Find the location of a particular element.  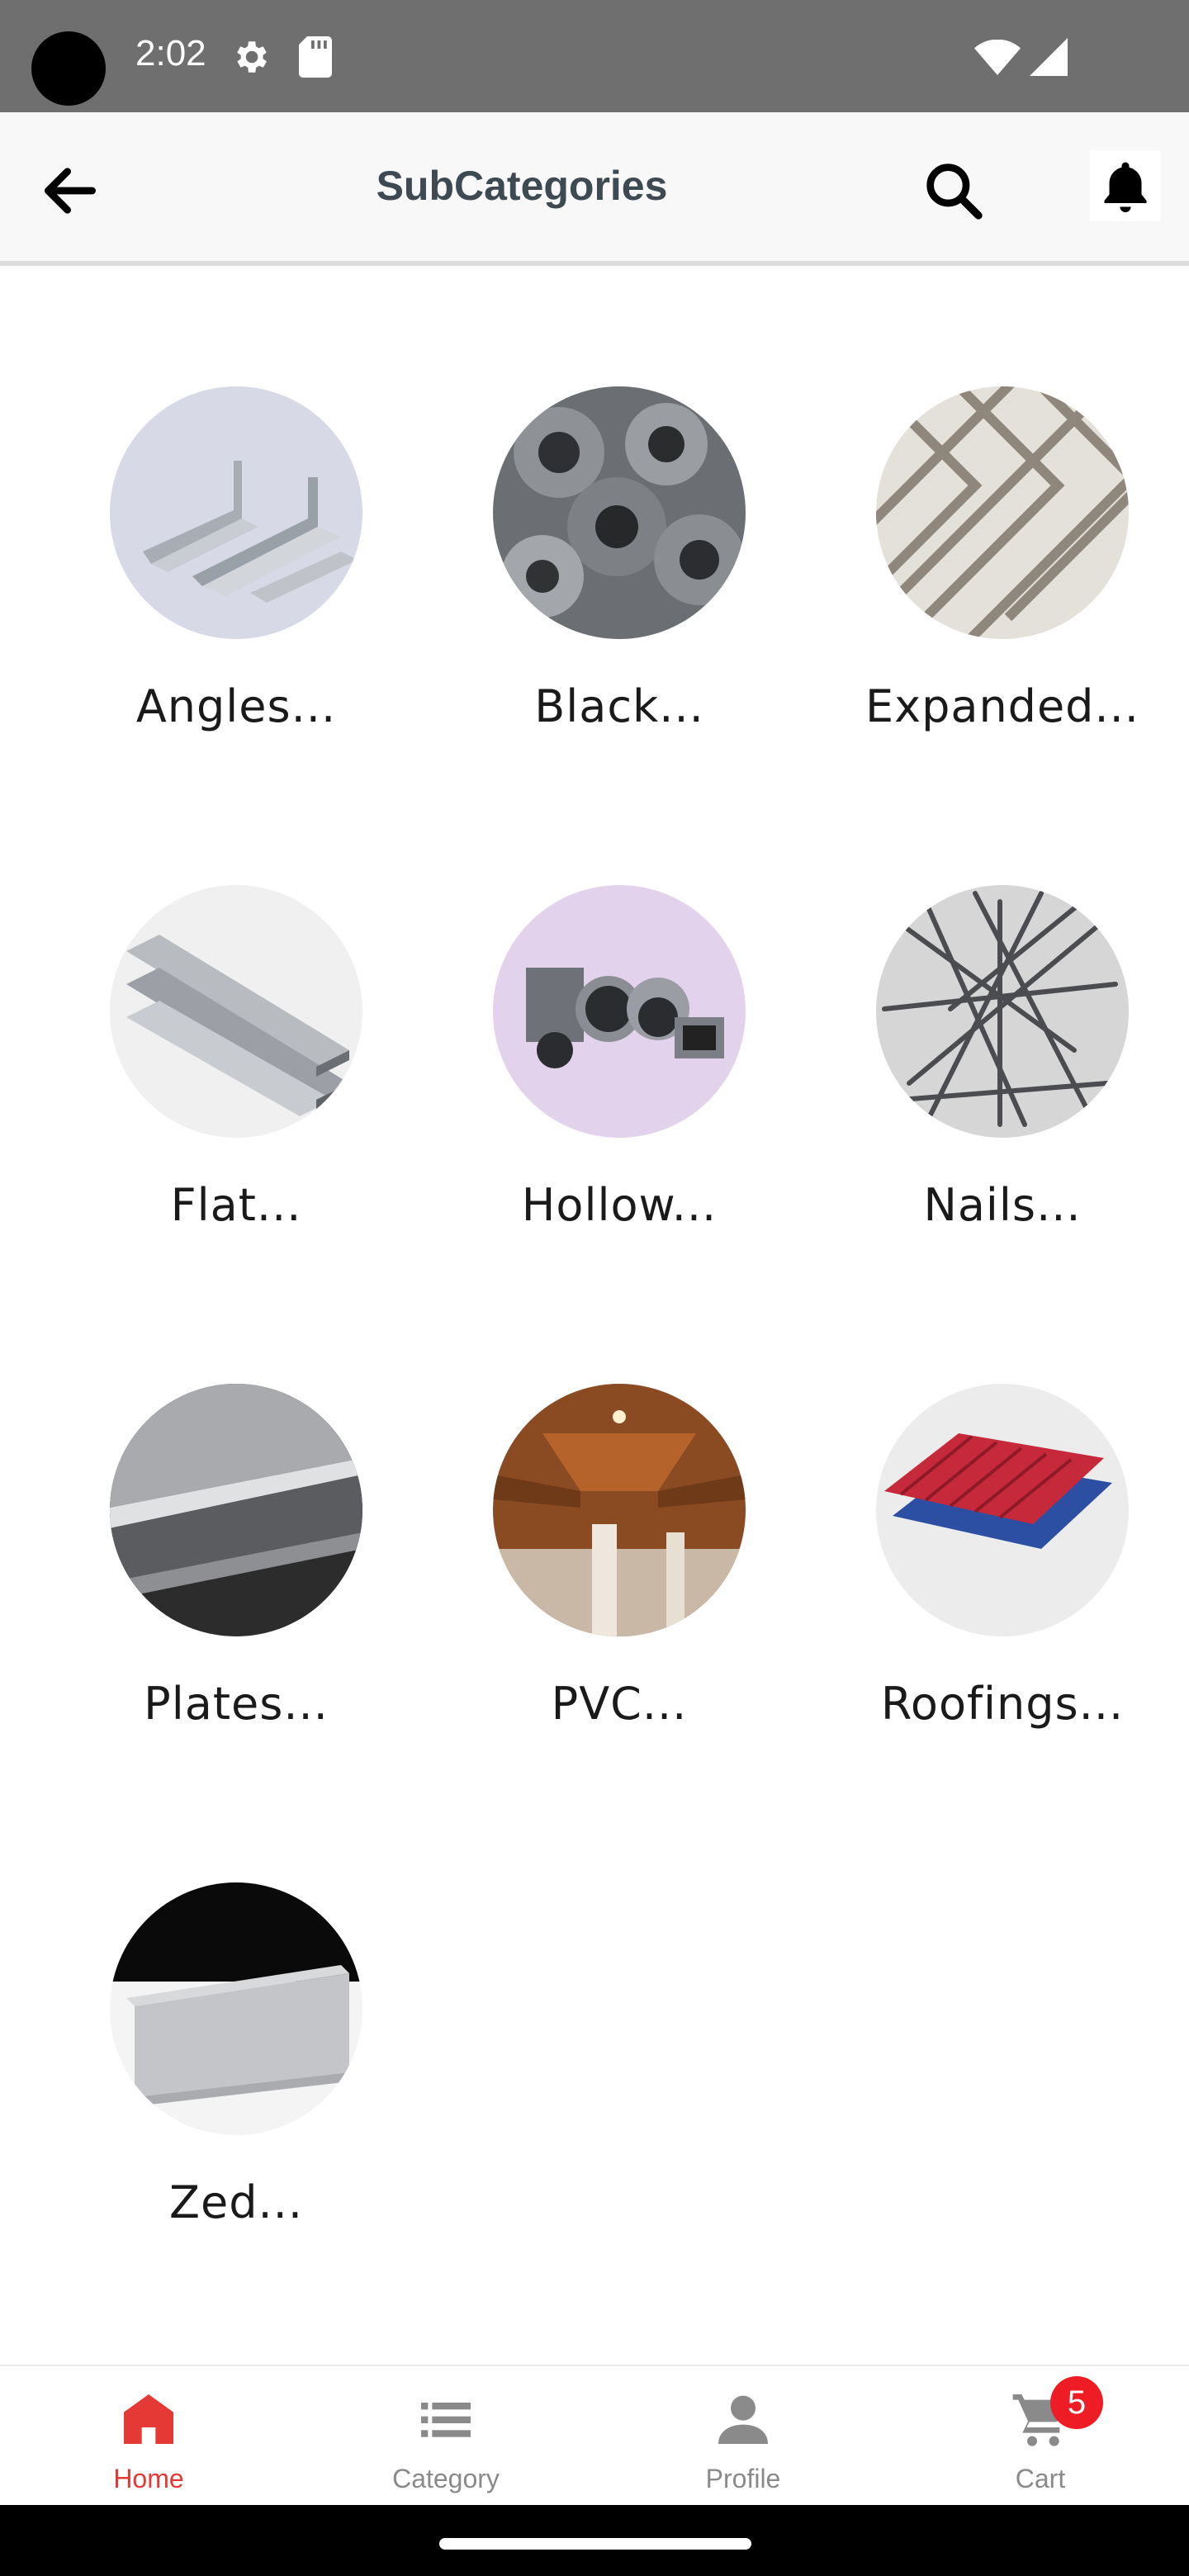

pvc-ceiling-image is located at coordinates (619, 1510).